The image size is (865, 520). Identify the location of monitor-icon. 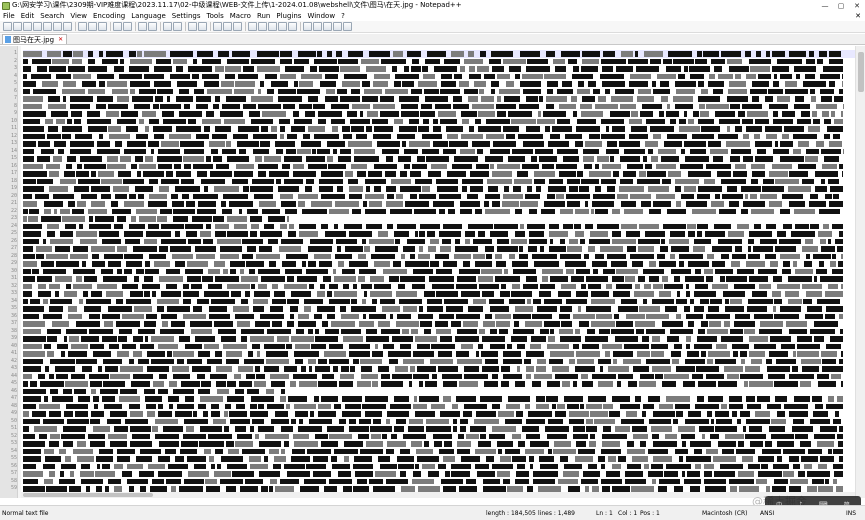
(292, 26).